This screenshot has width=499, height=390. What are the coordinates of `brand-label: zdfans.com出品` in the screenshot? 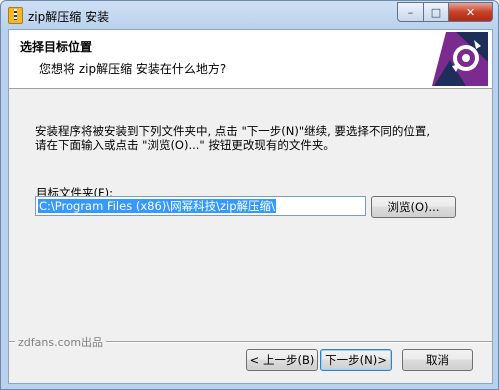 It's located at (61, 342).